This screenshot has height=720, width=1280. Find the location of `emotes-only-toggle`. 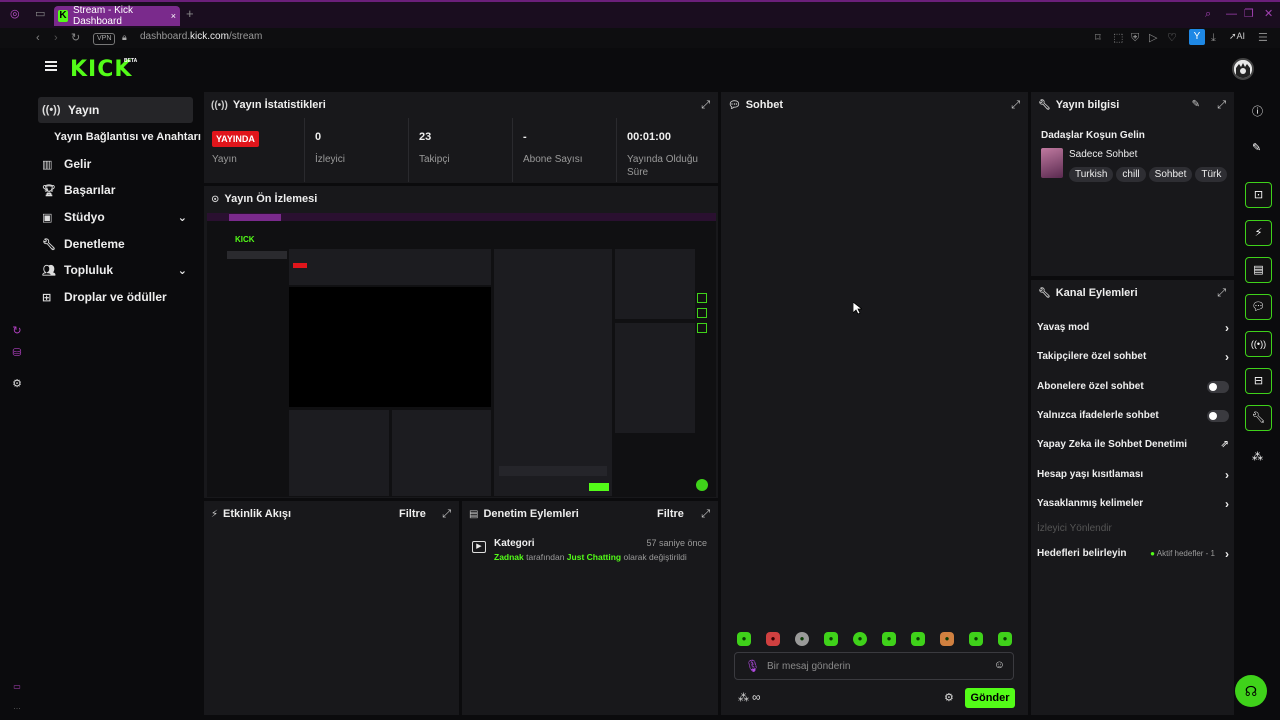

emotes-only-toggle is located at coordinates (1218, 416).